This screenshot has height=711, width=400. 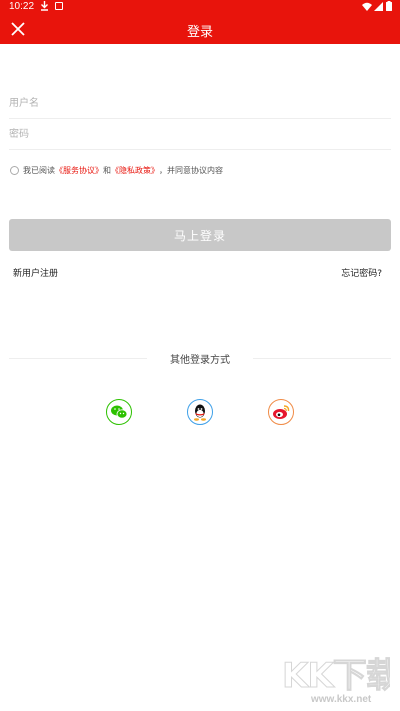 What do you see at coordinates (322, 358) in the screenshot?
I see `divider-right` at bounding box center [322, 358].